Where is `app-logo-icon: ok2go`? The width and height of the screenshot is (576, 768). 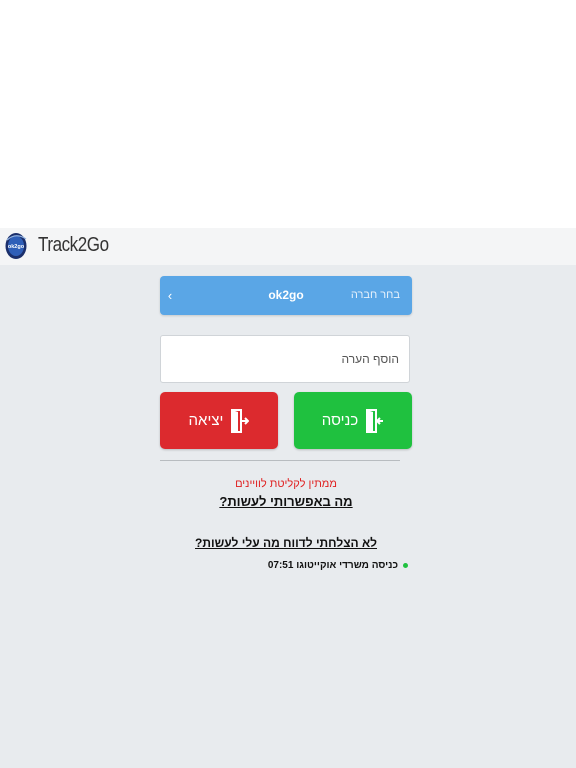 app-logo-icon: ok2go is located at coordinates (16, 246).